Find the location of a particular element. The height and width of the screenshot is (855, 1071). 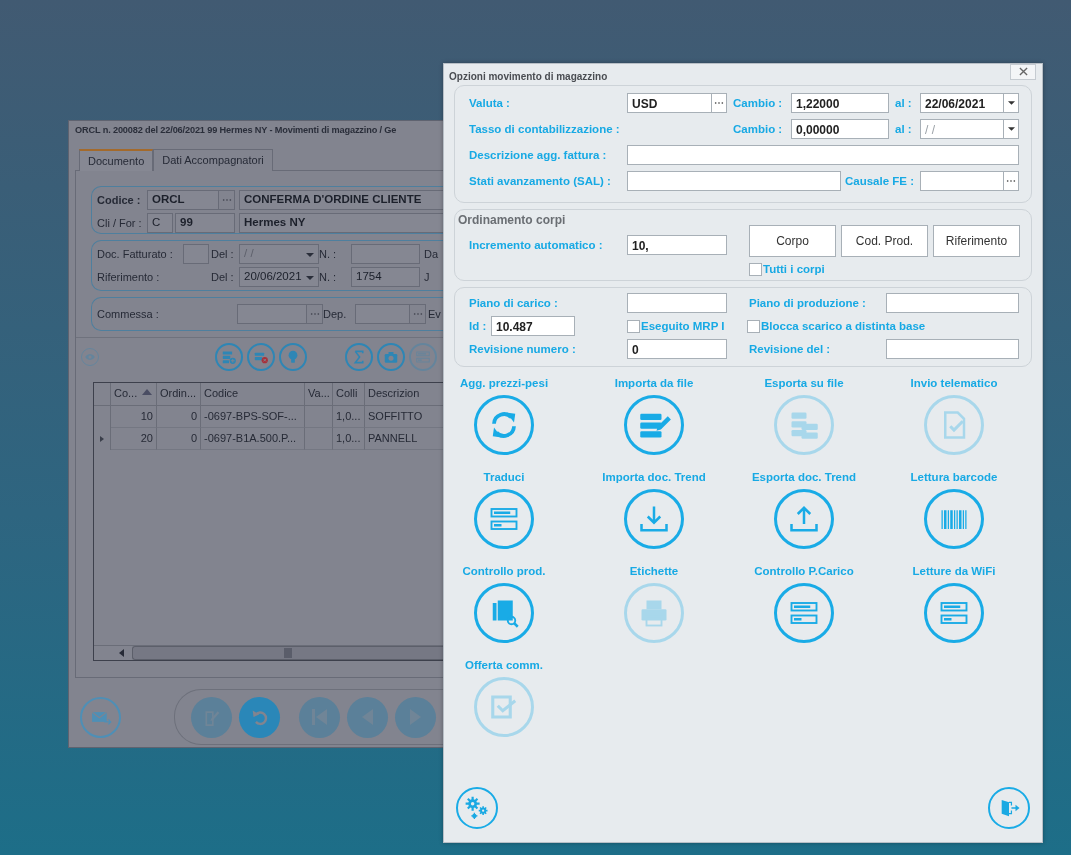

dialog-title: Opzioni movimento di magazzino is located at coordinates (528, 75).